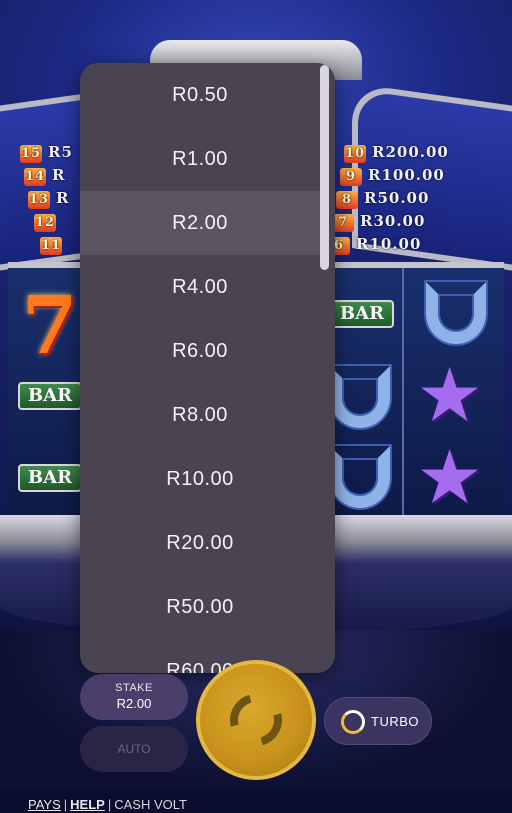 The height and width of the screenshot is (813, 512). What do you see at coordinates (45, 223) in the screenshot?
I see `pay-count: 12` at bounding box center [45, 223].